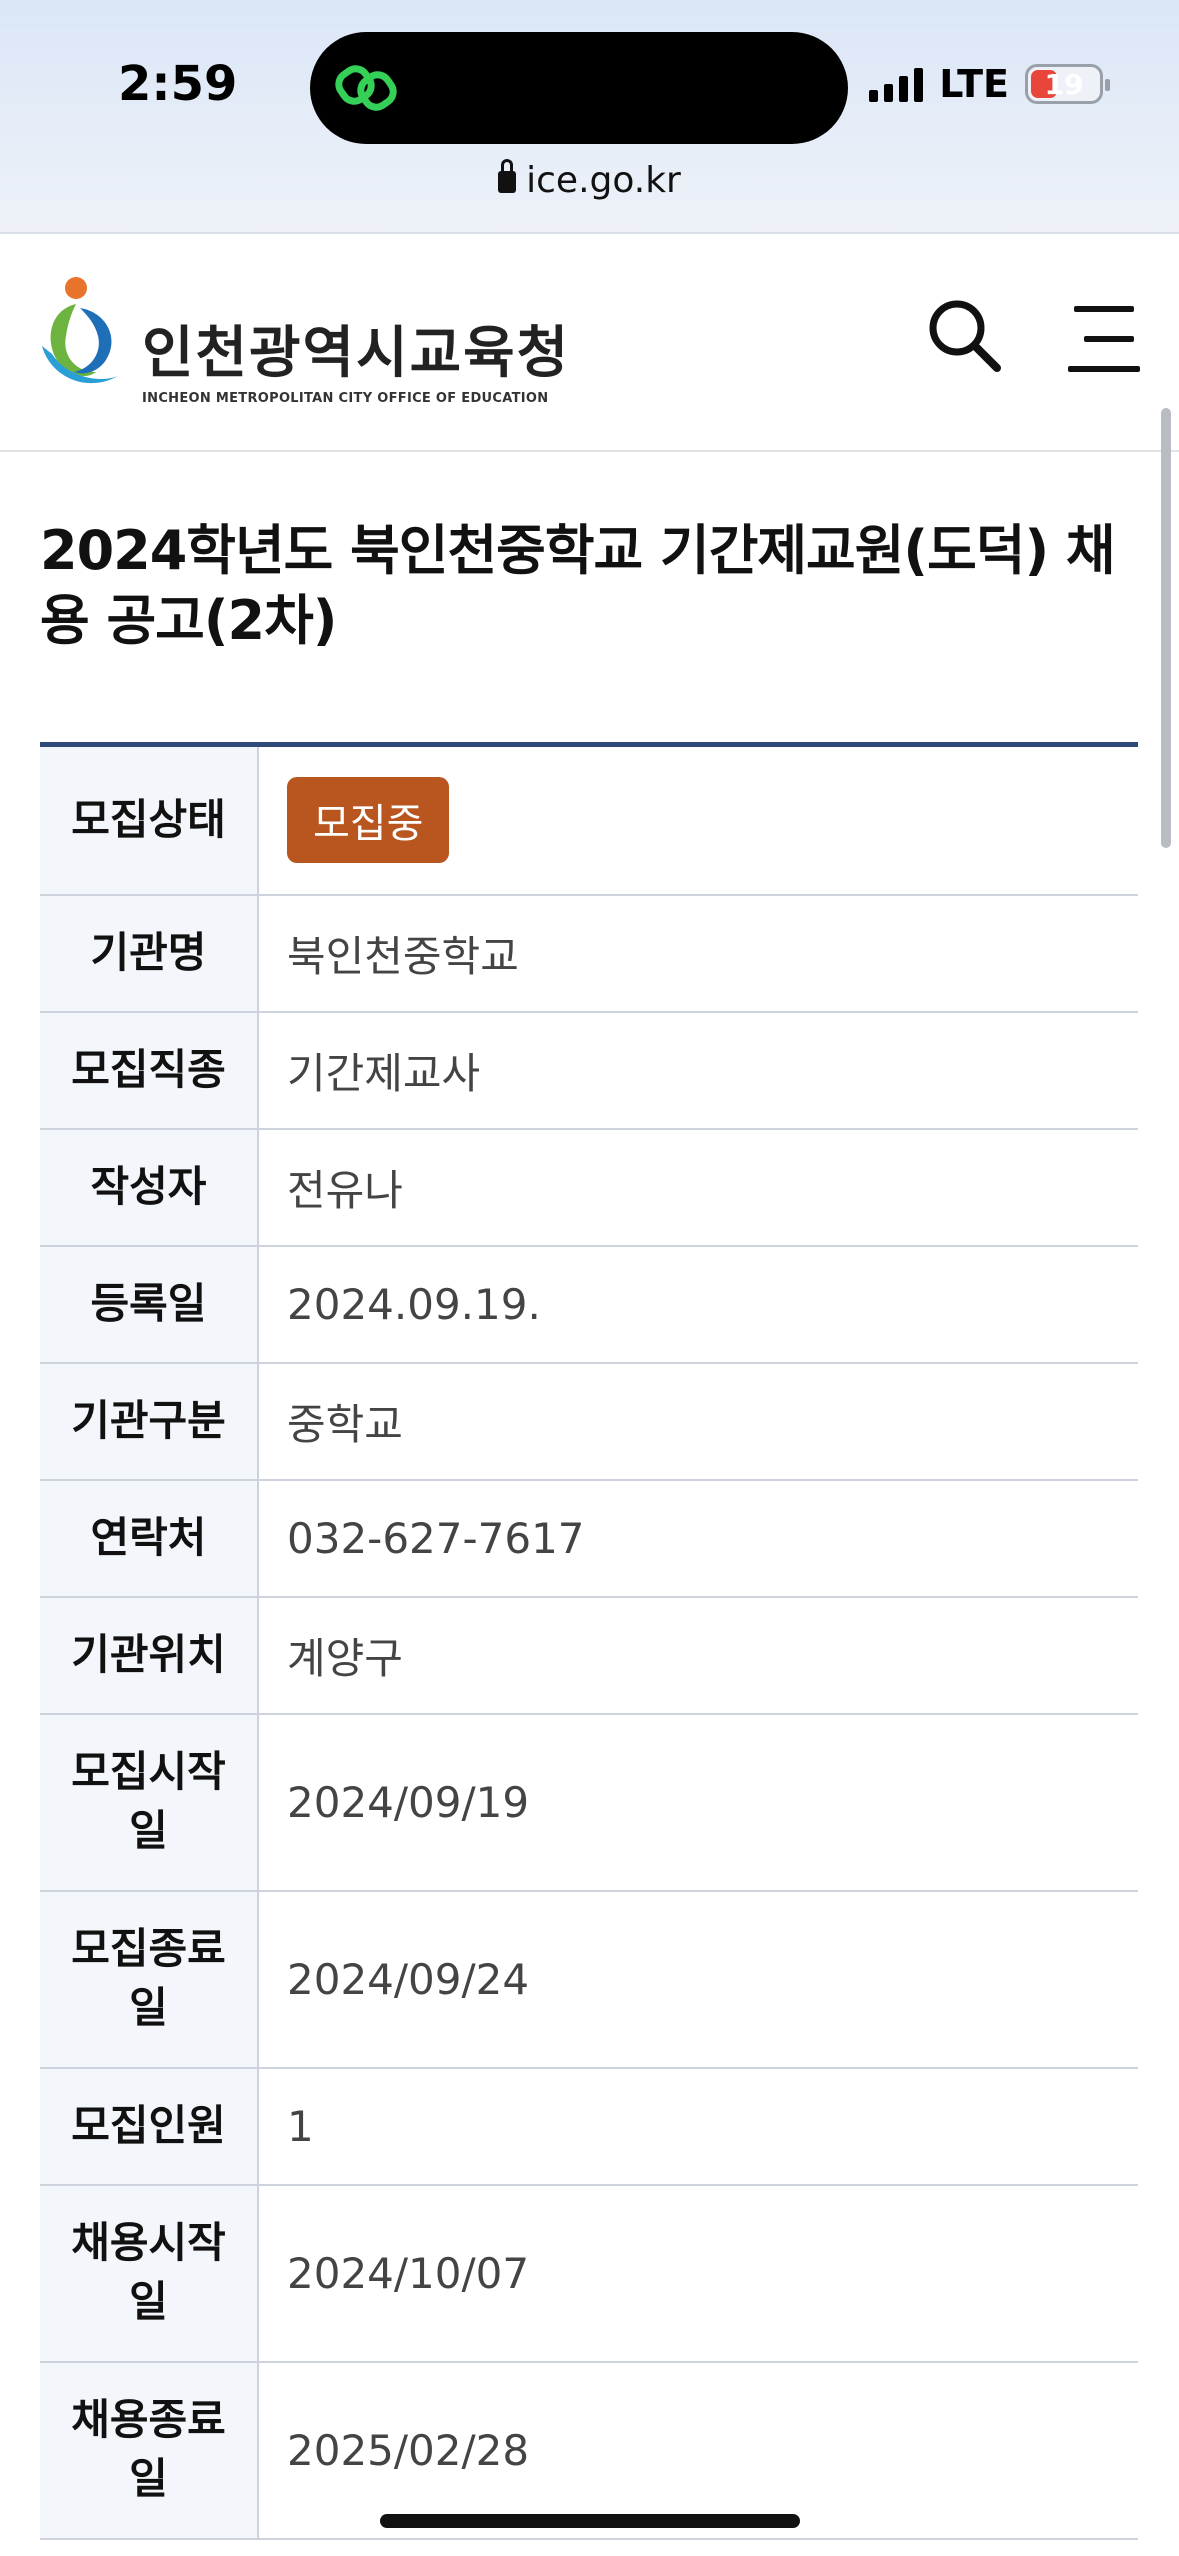 This screenshot has width=1179, height=2556. I want to click on table-row: 기관구분 중학교, so click(589, 1421).